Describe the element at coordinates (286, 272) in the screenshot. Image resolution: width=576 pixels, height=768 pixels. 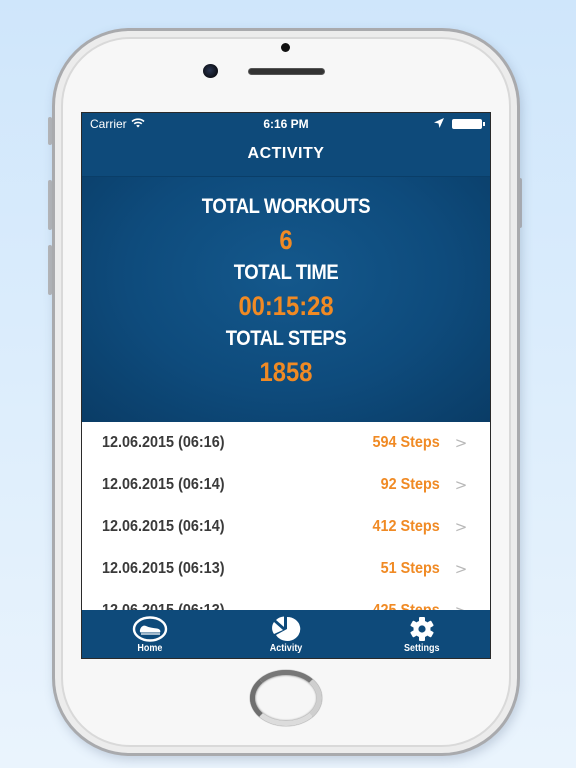
I see `total-time-label: TOTAL TIME` at that location.